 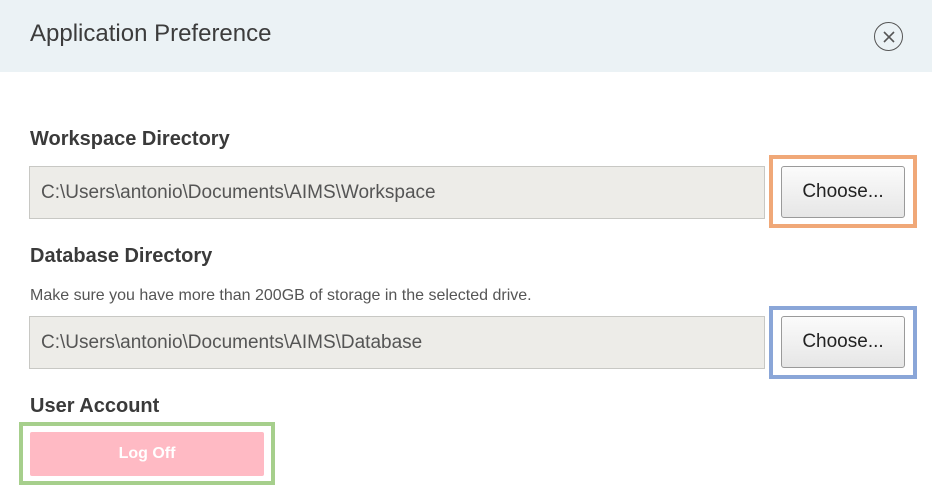 What do you see at coordinates (466, 36) in the screenshot?
I see `dialog-header: Application Preference` at bounding box center [466, 36].